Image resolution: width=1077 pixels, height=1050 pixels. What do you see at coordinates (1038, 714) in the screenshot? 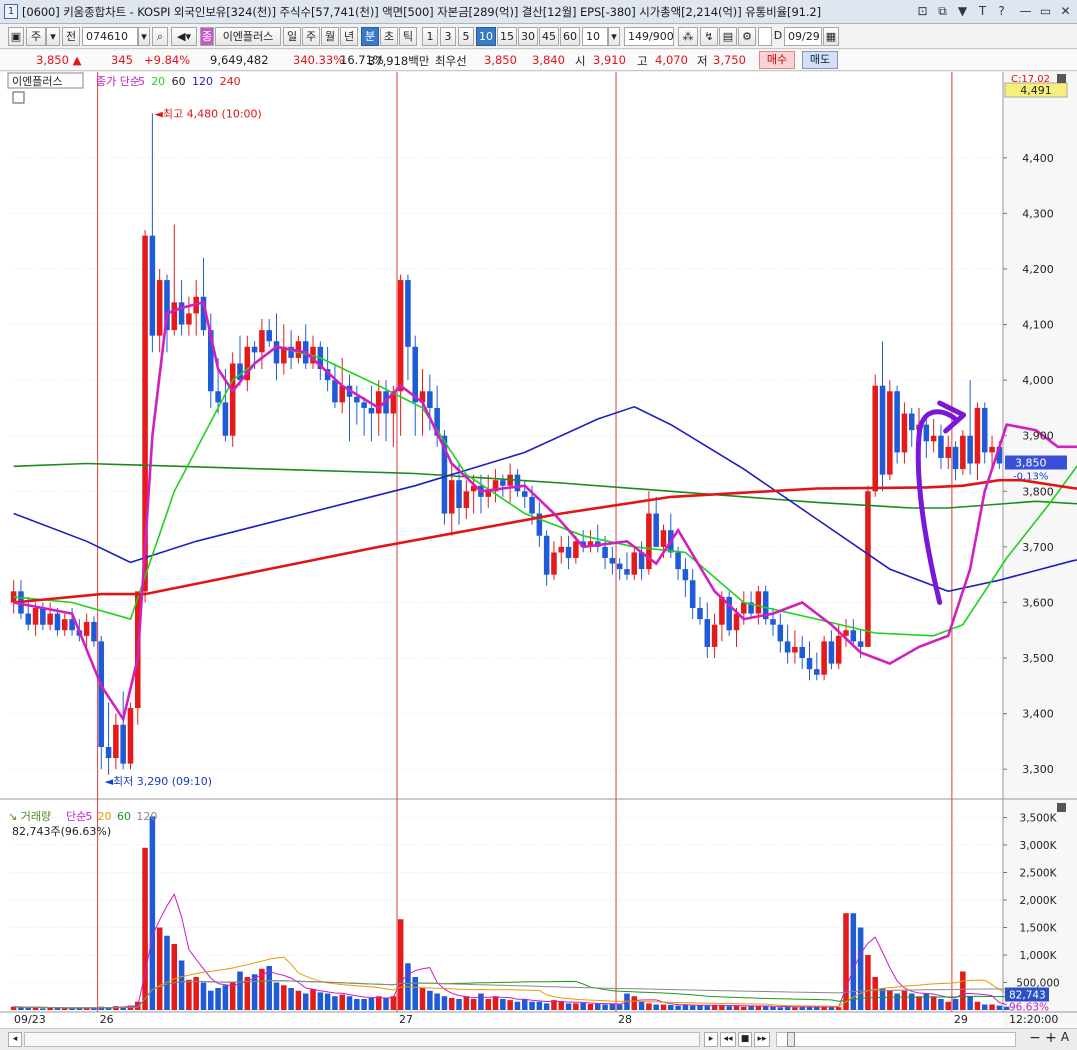
I see `price-tick-label: 3,400` at bounding box center [1038, 714].